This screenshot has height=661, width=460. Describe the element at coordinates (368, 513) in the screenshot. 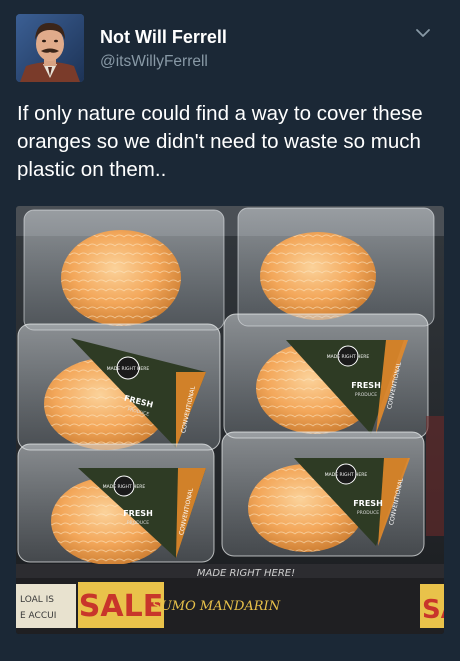

I see `label-produce-text-4: PRODUCE` at that location.